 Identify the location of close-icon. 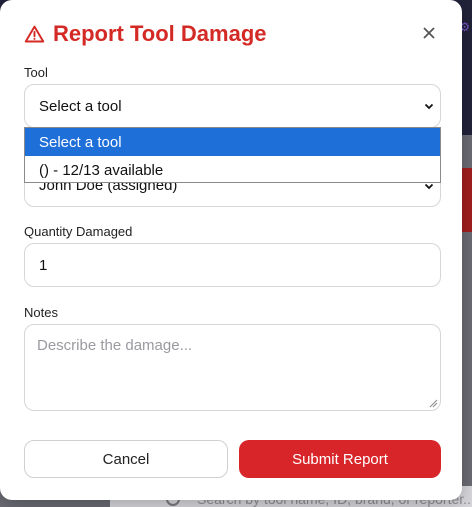
(429, 33).